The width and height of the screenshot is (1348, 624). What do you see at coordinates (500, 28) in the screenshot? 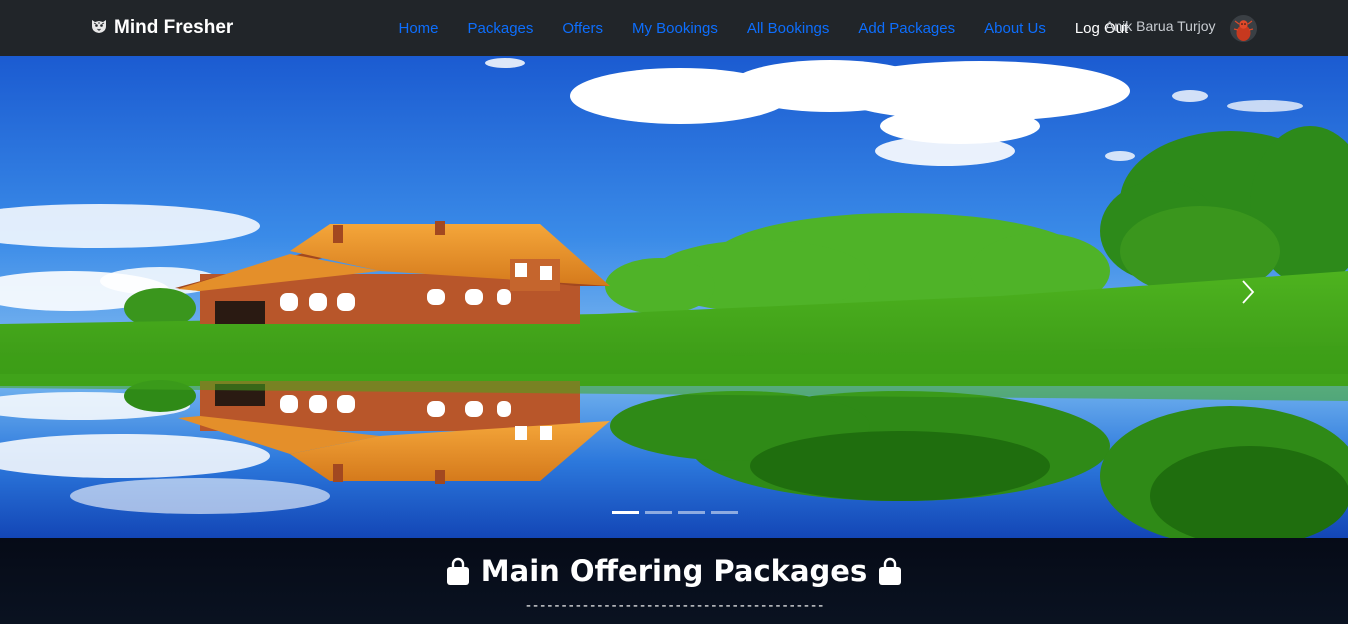
I see `nav-link-packages: Packages` at bounding box center [500, 28].